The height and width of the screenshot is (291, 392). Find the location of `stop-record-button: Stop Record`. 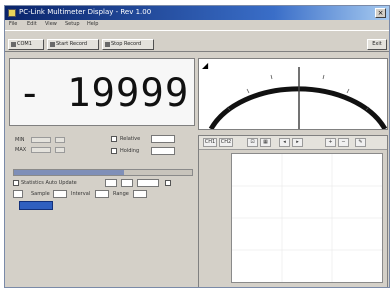

stop-record-button: Stop Record is located at coordinates (128, 44).